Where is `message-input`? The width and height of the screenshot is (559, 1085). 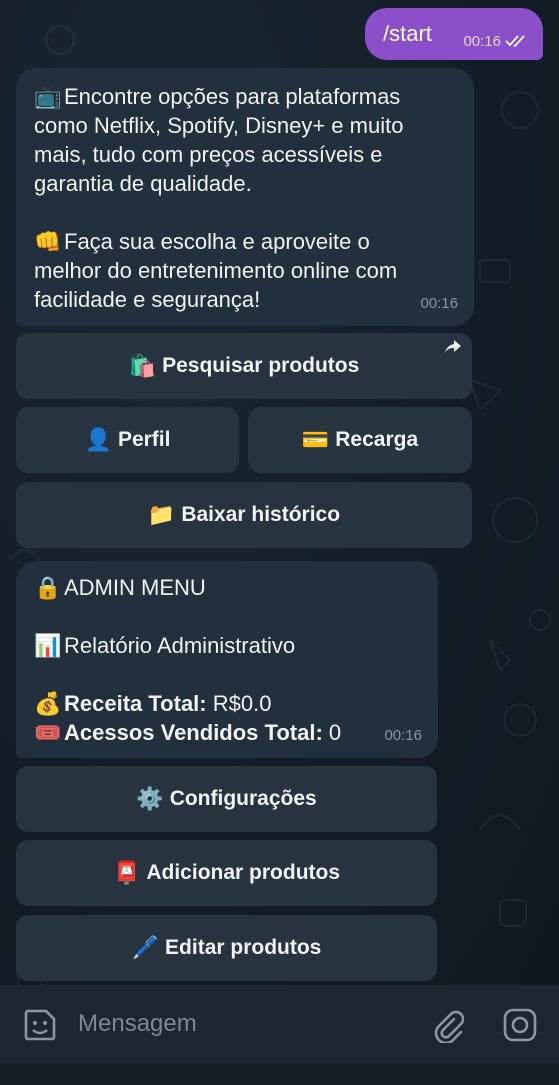 message-input is located at coordinates (238, 1024).